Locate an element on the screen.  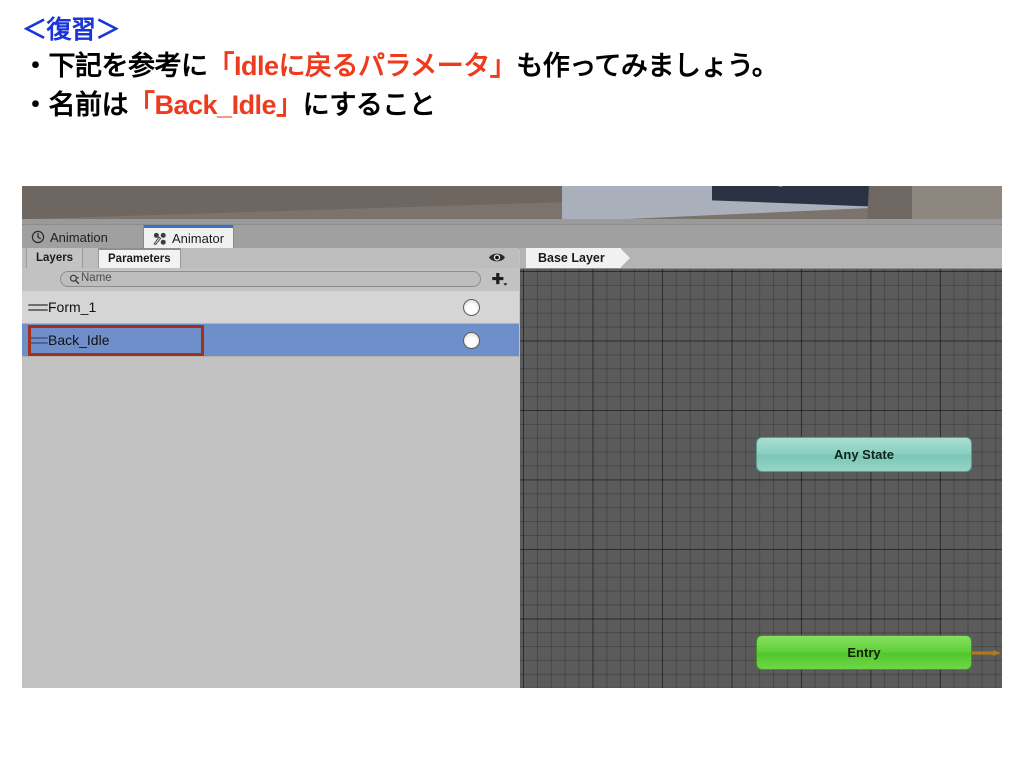
state-node-label: Entry is located at coordinates (864, 652).